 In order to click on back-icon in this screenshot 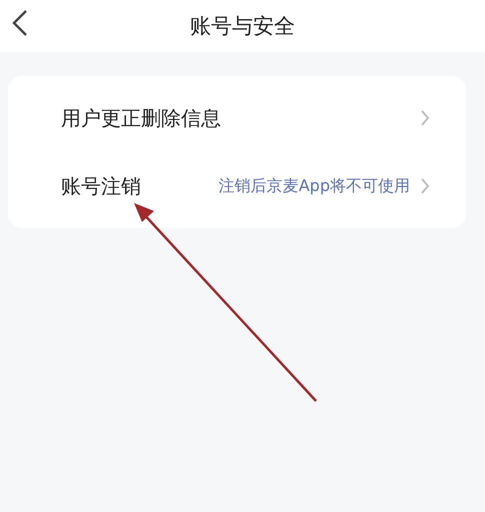, I will do `click(20, 23)`.